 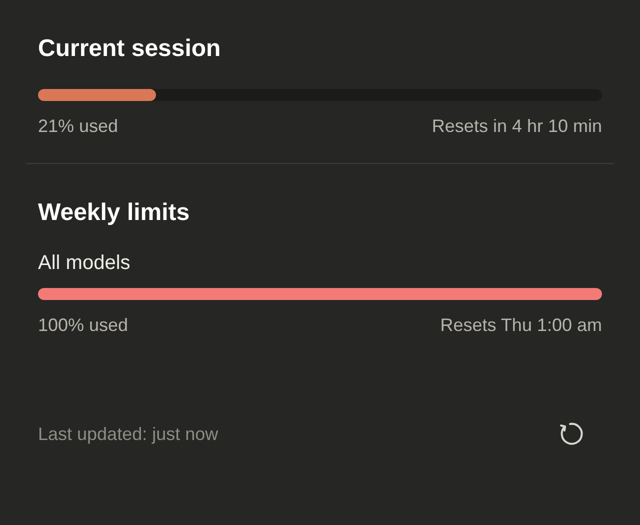 I want to click on section-heading: Current session, so click(x=130, y=49).